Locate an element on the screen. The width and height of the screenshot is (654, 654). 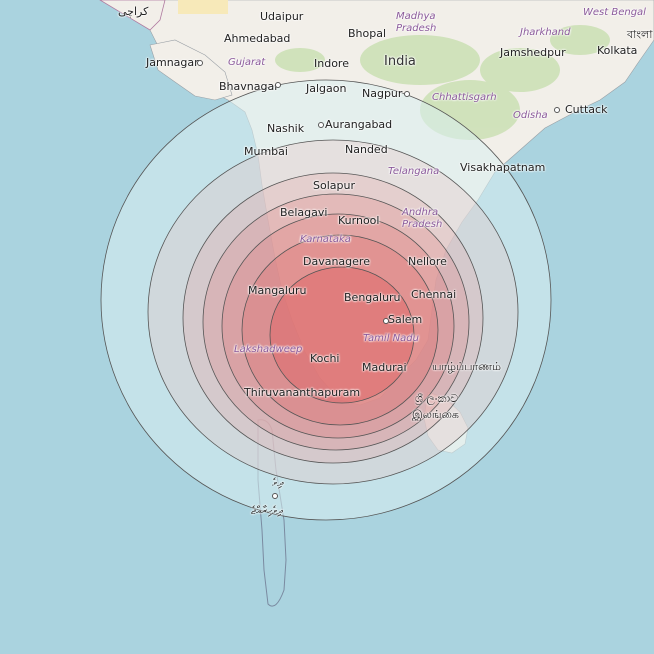
label-bangla: বাংলা is located at coordinates (640, 34).